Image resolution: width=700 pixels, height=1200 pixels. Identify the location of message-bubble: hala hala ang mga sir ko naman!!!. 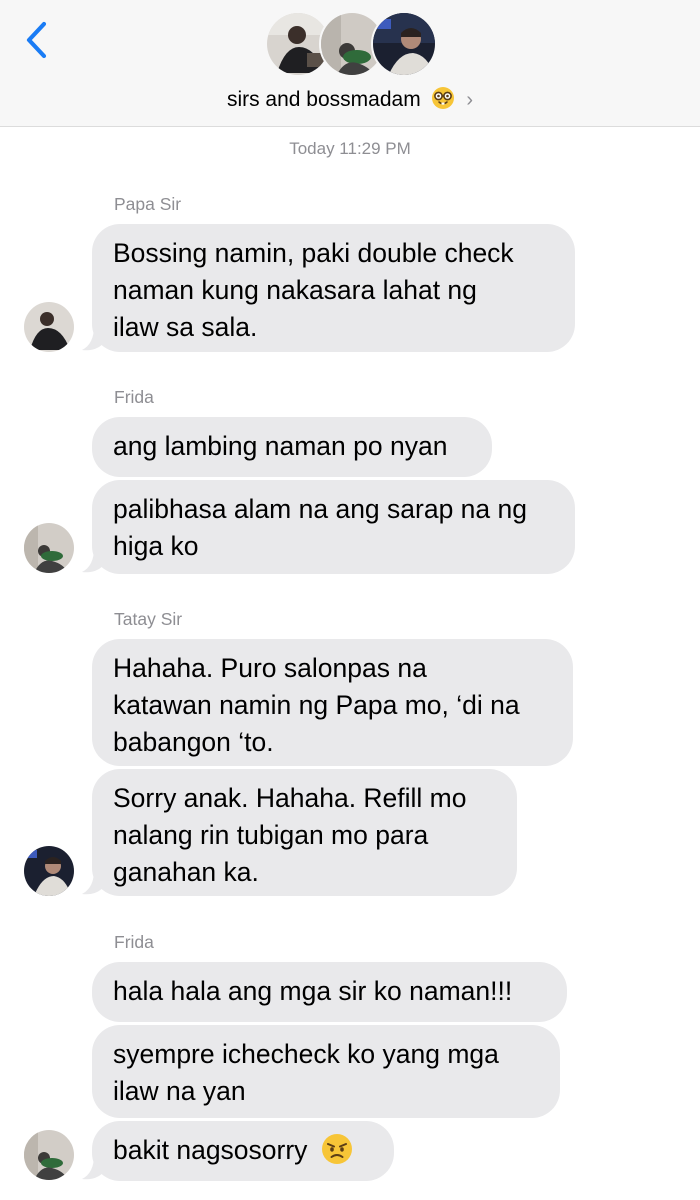
(329, 992).